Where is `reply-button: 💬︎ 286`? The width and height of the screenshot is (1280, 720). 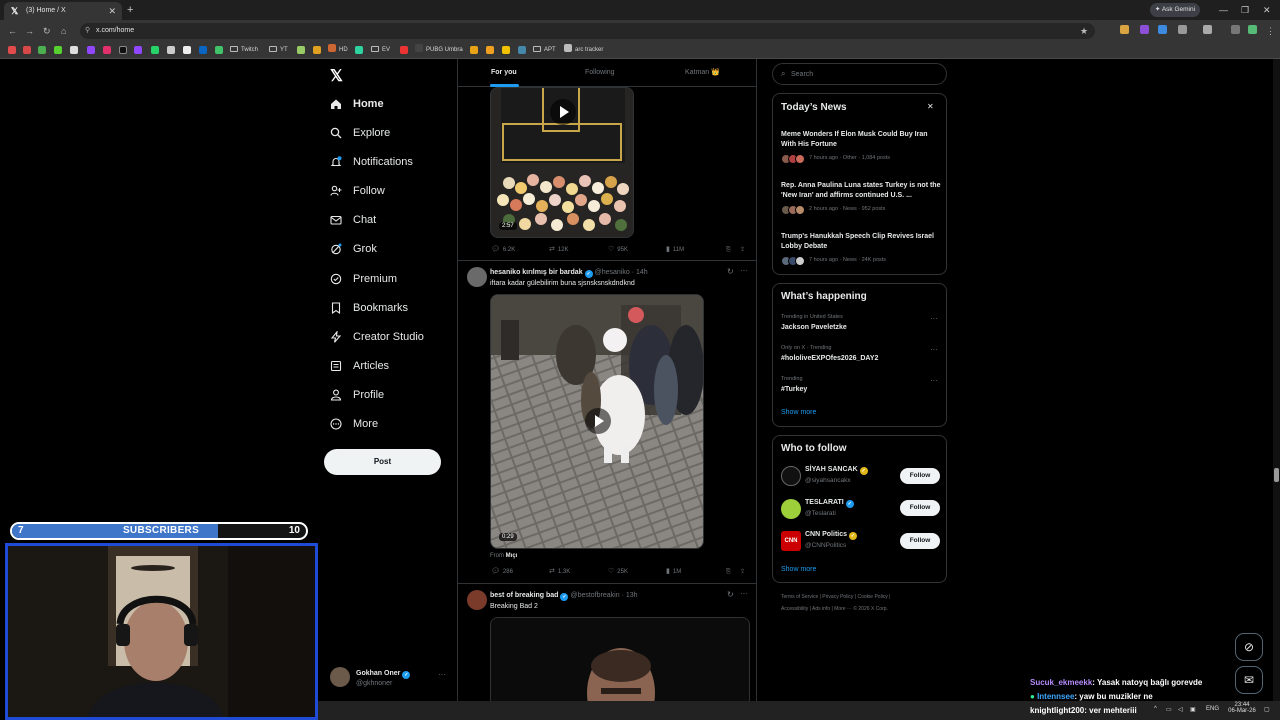 reply-button: 💬︎ 286 is located at coordinates (502, 572).